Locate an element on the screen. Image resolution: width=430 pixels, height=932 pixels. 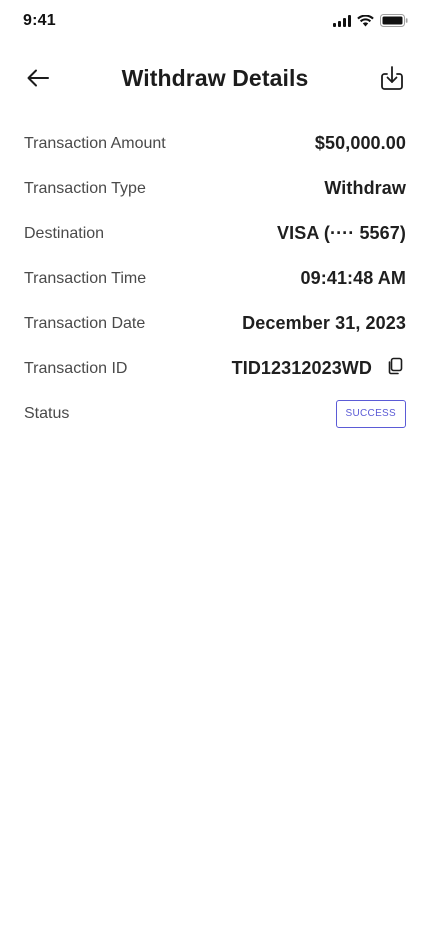
detail-row-id: Transaction ID TID12312023WD is located at coordinates (215, 368).